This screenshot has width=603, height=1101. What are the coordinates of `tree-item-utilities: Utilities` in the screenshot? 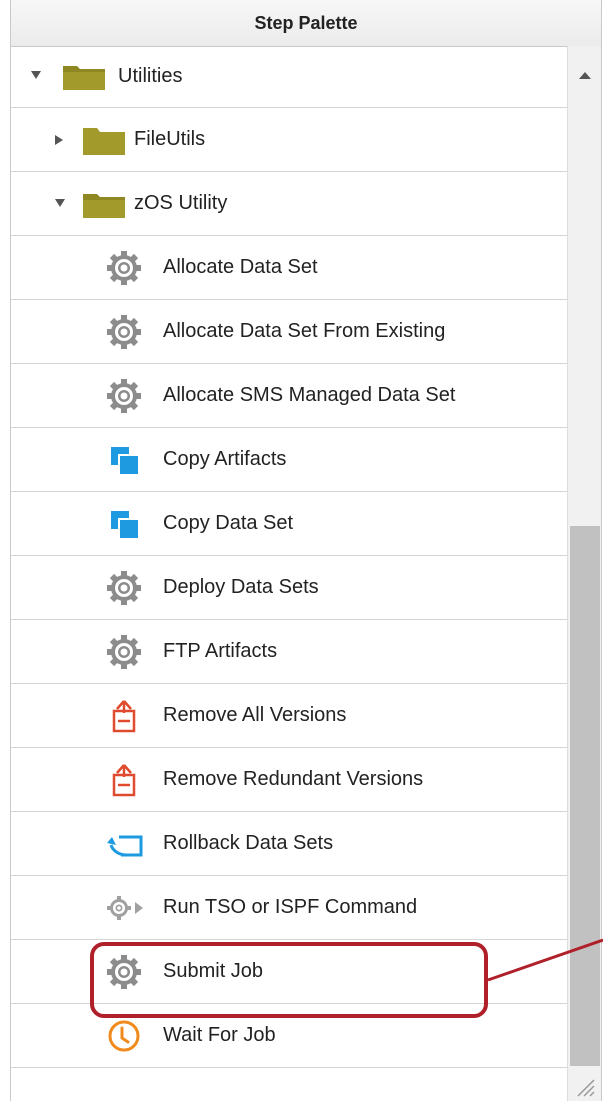 It's located at (289, 77).